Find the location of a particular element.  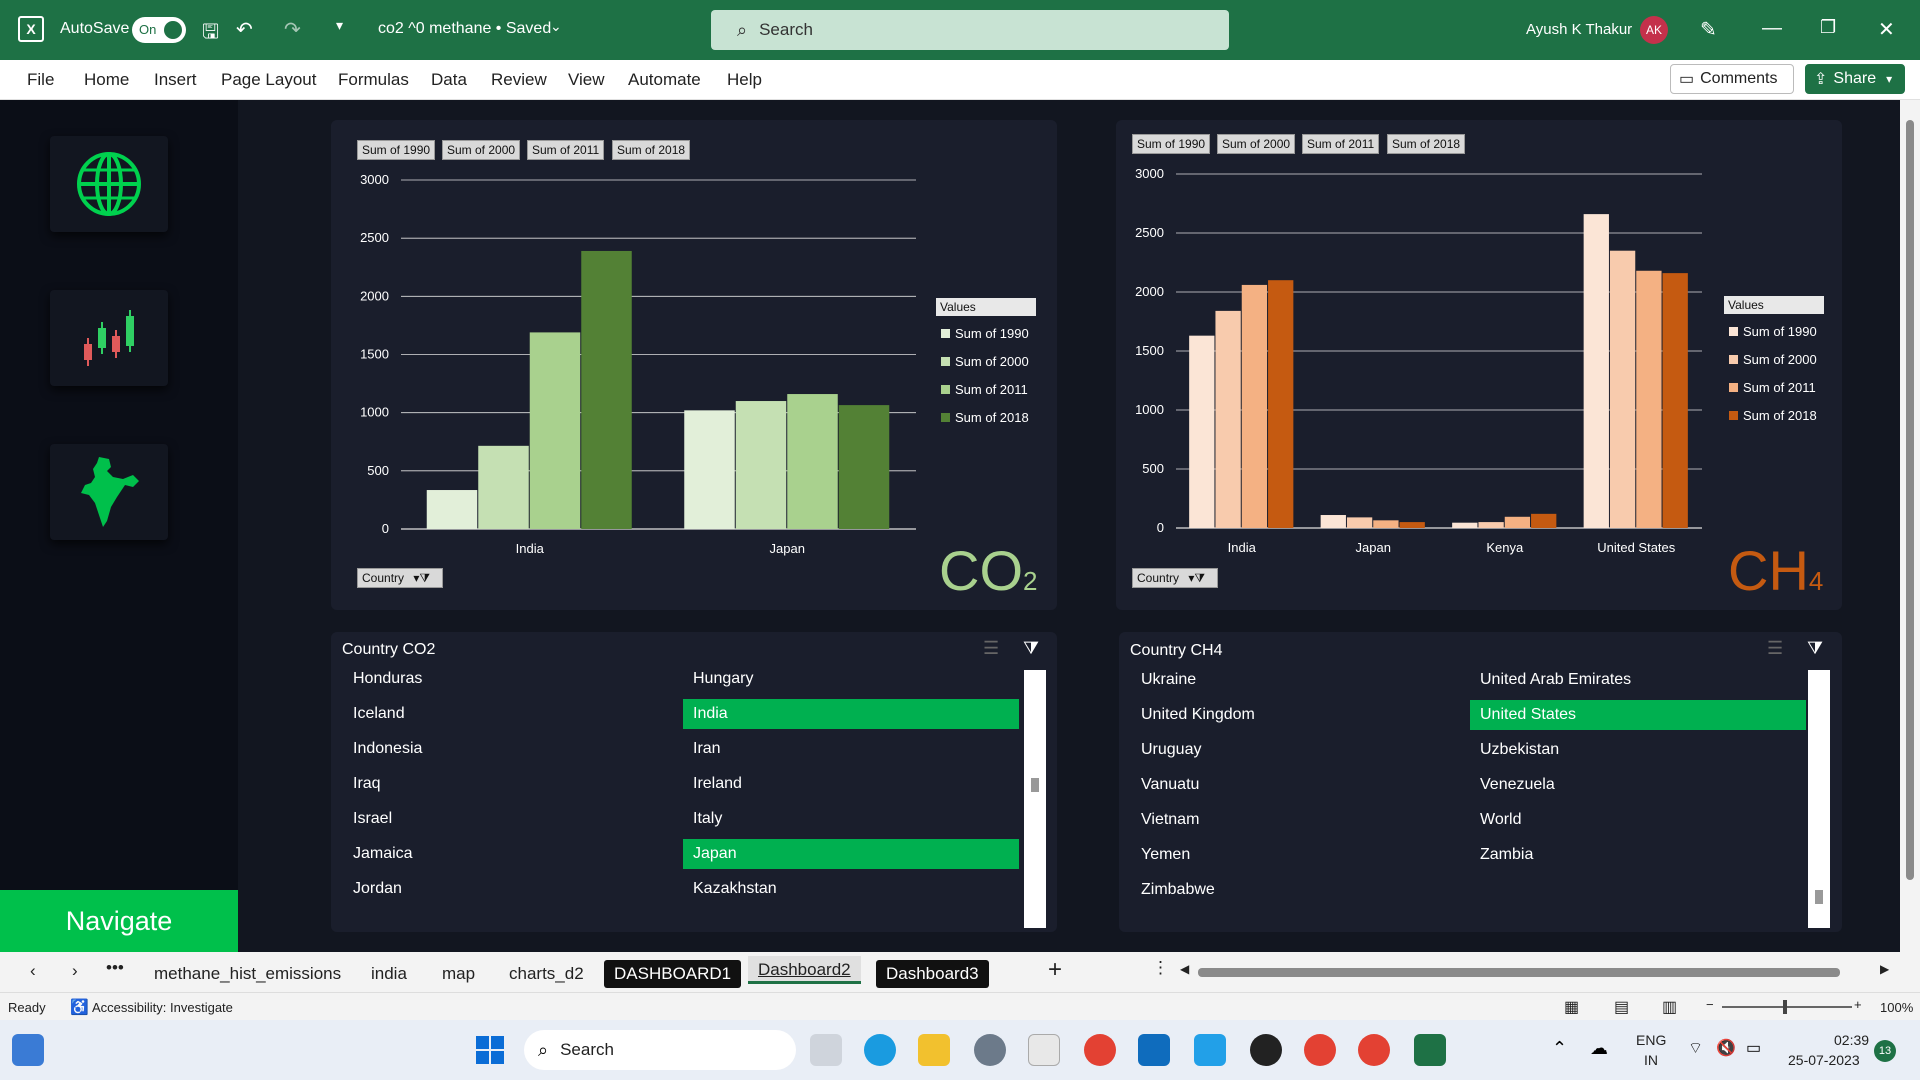

page-layout-view-icon: ▤ is located at coordinates (1621, 1007).